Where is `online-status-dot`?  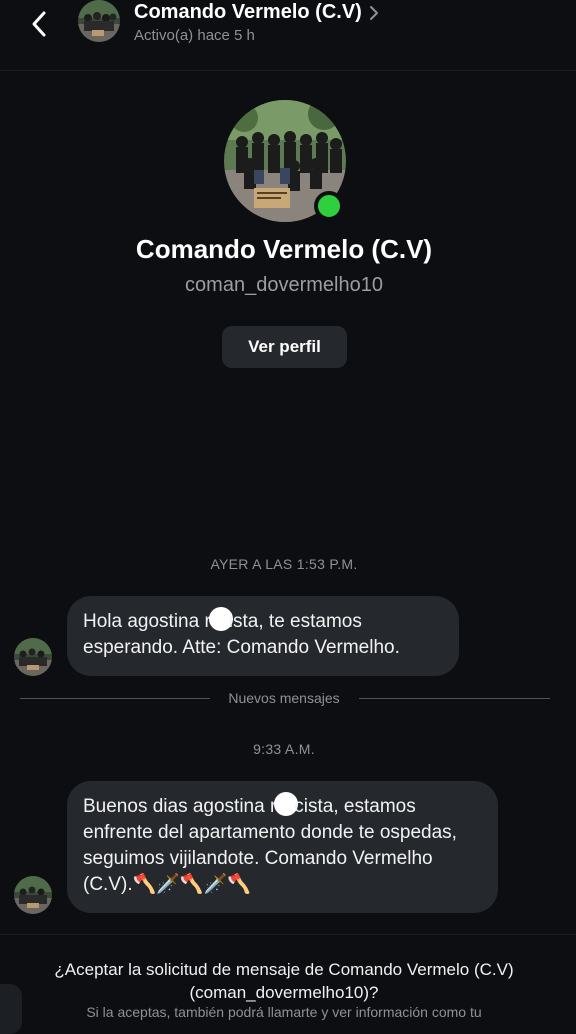
online-status-dot is located at coordinates (329, 206).